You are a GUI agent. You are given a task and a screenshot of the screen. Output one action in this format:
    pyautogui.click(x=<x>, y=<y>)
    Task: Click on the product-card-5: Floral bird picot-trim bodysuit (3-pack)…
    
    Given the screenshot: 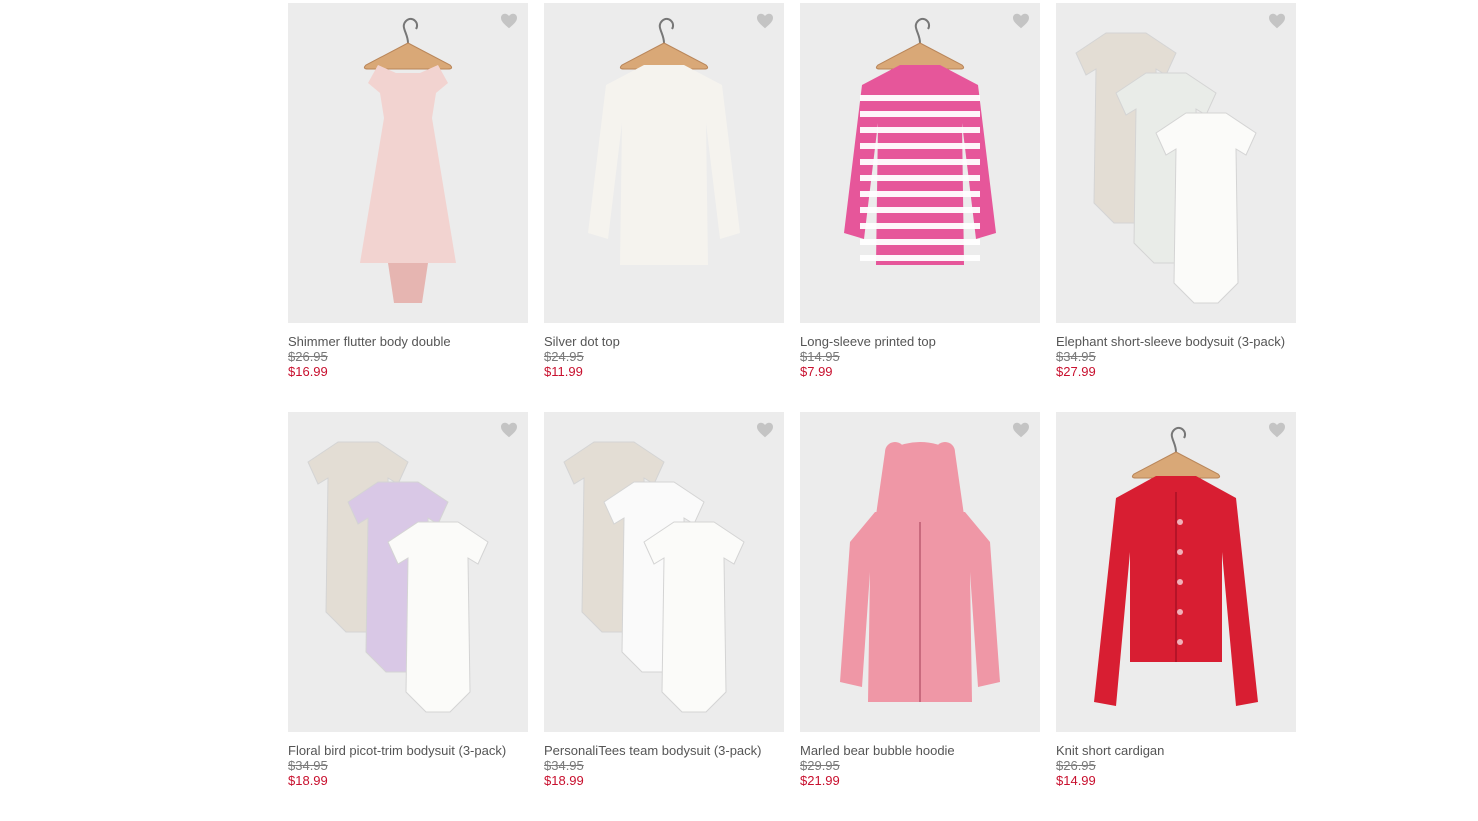 What is the action you would take?
    pyautogui.click(x=408, y=616)
    